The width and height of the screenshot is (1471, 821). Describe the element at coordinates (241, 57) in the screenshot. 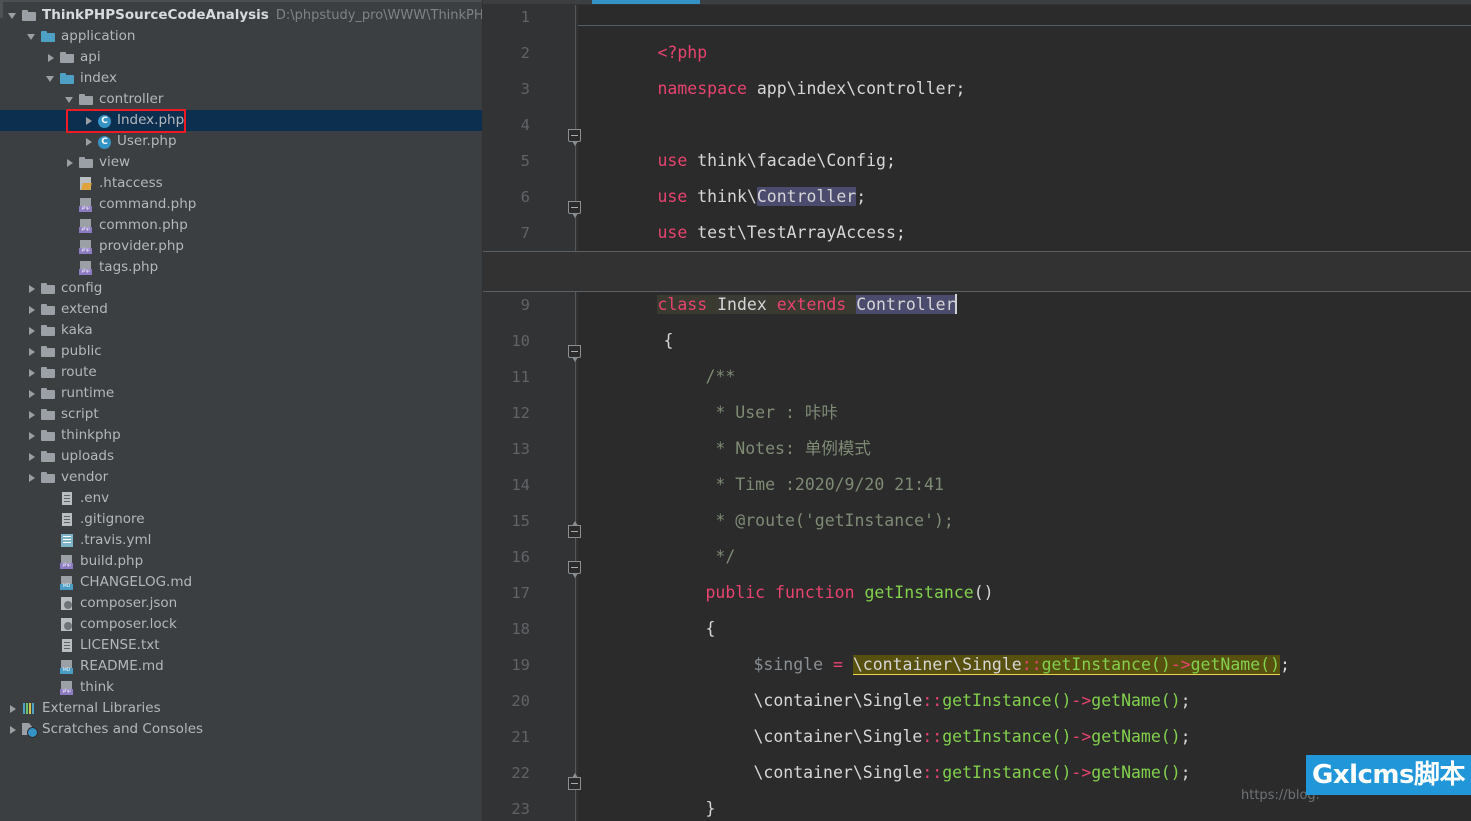

I see `tree-item-api: api` at that location.